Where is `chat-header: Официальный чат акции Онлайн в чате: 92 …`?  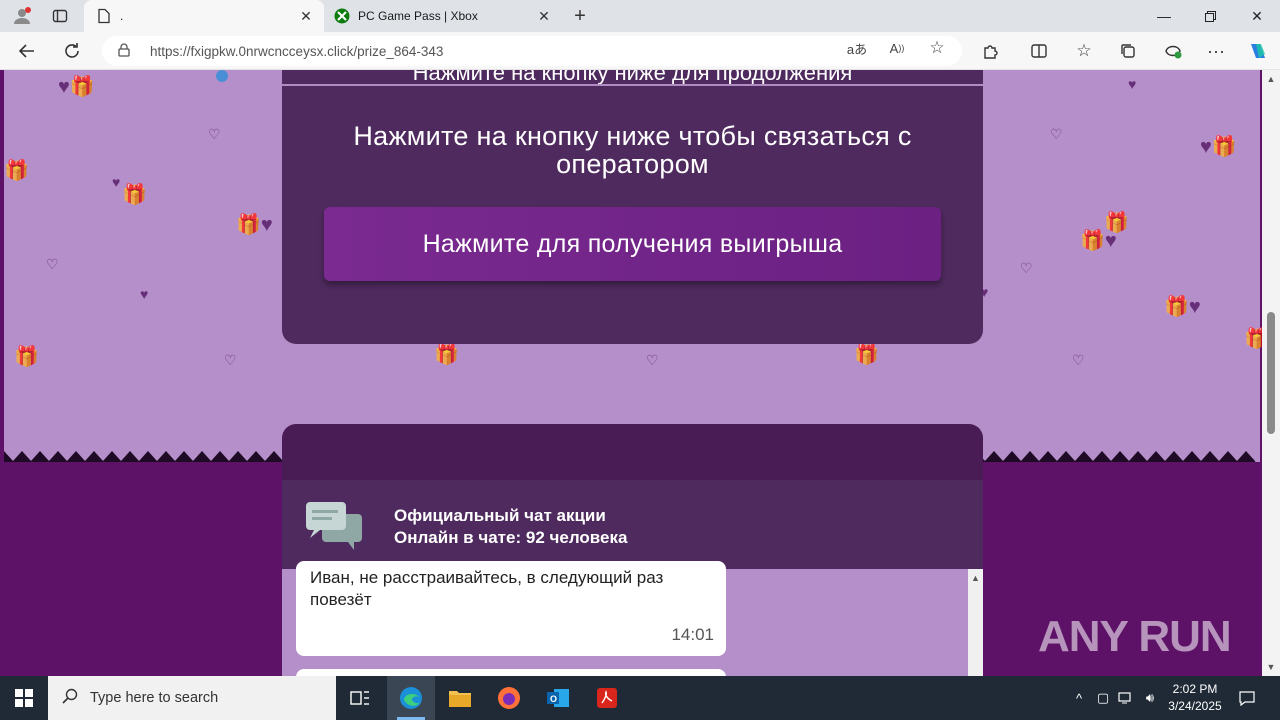
chat-header: Официальный чат акции Онлайн в чате: 92 … is located at coordinates (632, 524).